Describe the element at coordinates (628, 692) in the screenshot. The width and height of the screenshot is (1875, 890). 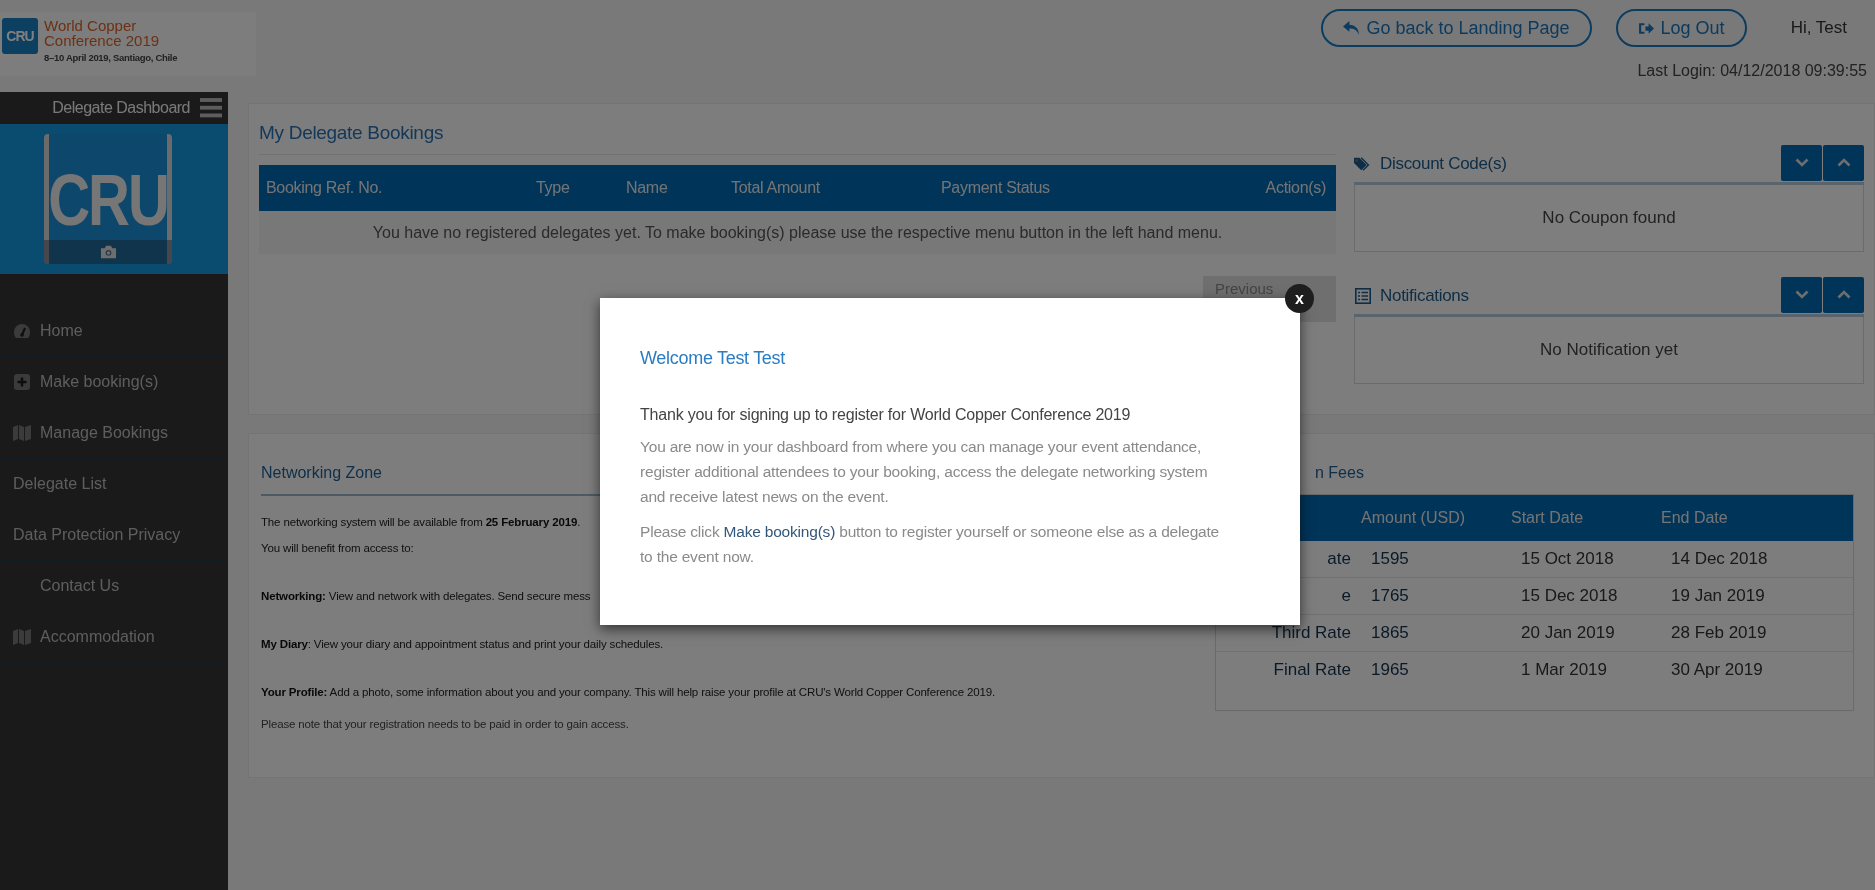
I see `info-paragraph: Your Profile: Add a photo, some information about you and your company. This will help raise your profile at CRU's World Copper Conference 2019.` at that location.